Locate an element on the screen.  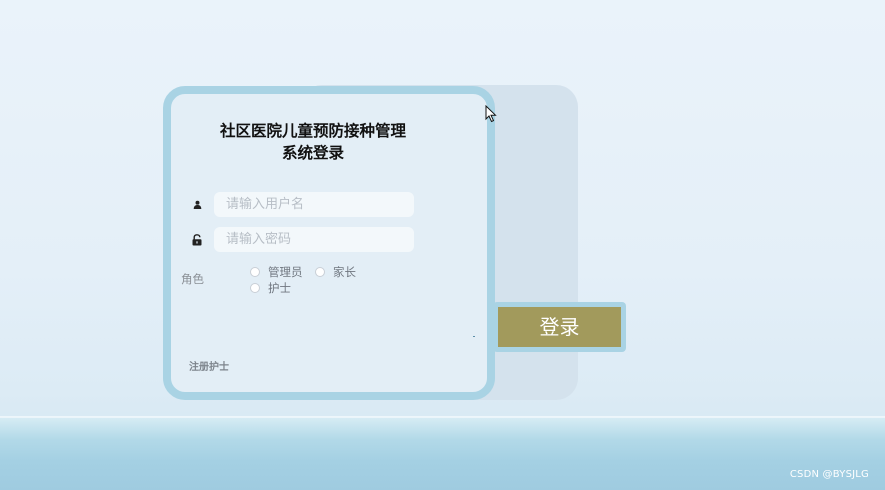
login-title-line1: 社区医院儿童预防接种管理 is located at coordinates (312, 131).